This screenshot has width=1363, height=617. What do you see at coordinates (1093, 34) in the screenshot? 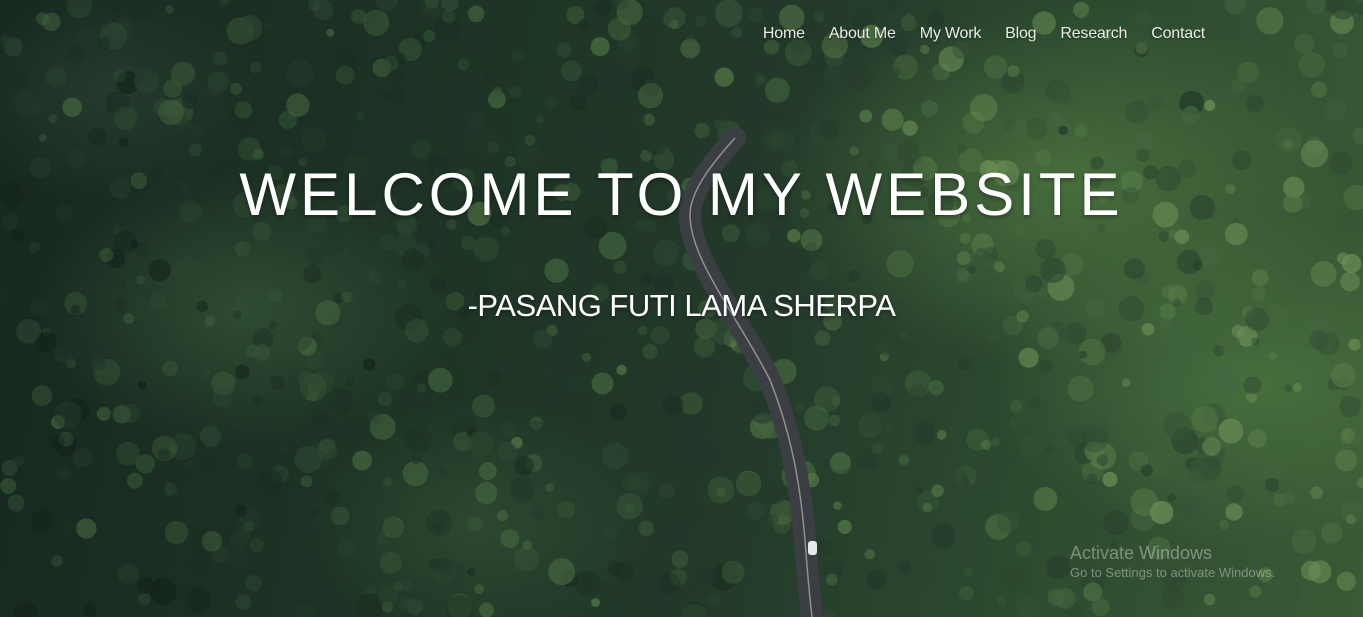
I see `nav-research-link: Research` at bounding box center [1093, 34].